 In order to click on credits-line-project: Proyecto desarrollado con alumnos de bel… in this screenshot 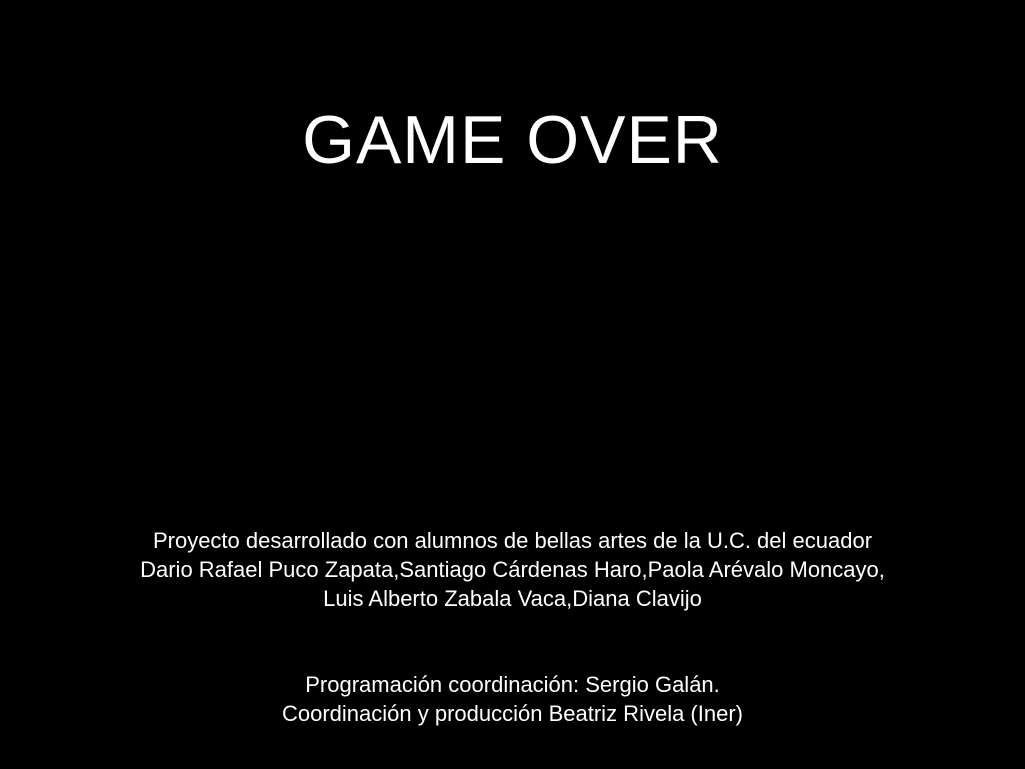, I will do `click(512, 540)`.